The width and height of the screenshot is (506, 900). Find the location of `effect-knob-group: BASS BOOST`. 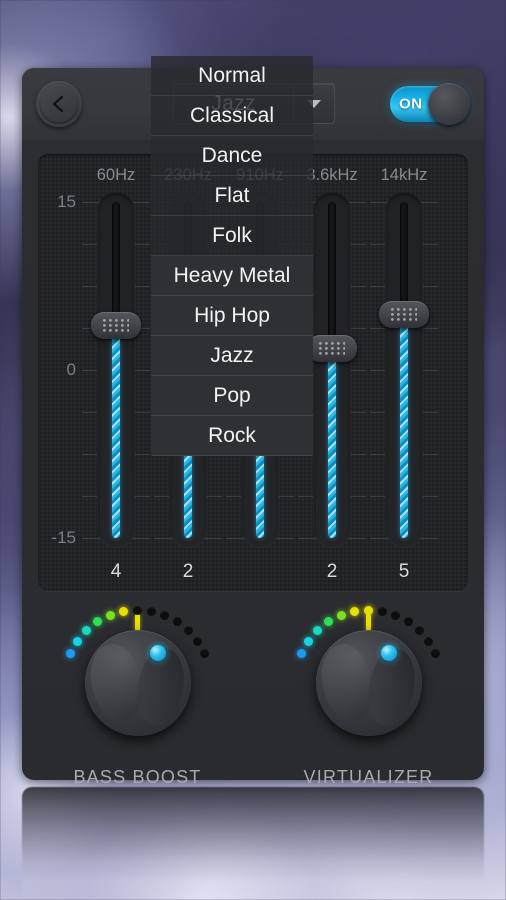

effect-knob-group: BASS BOOST is located at coordinates (137, 696).